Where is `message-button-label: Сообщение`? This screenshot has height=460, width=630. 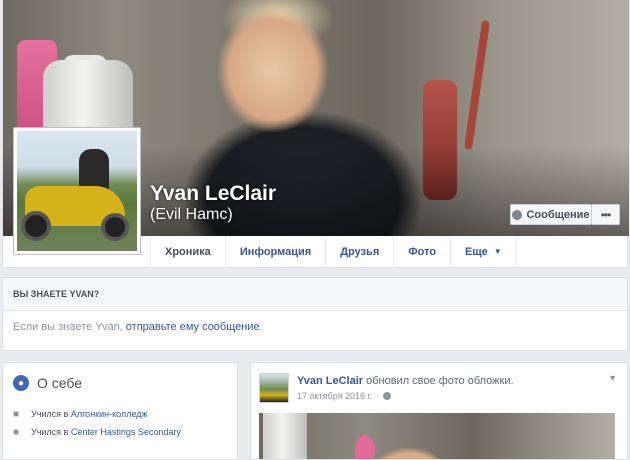 message-button-label: Сообщение is located at coordinates (558, 214).